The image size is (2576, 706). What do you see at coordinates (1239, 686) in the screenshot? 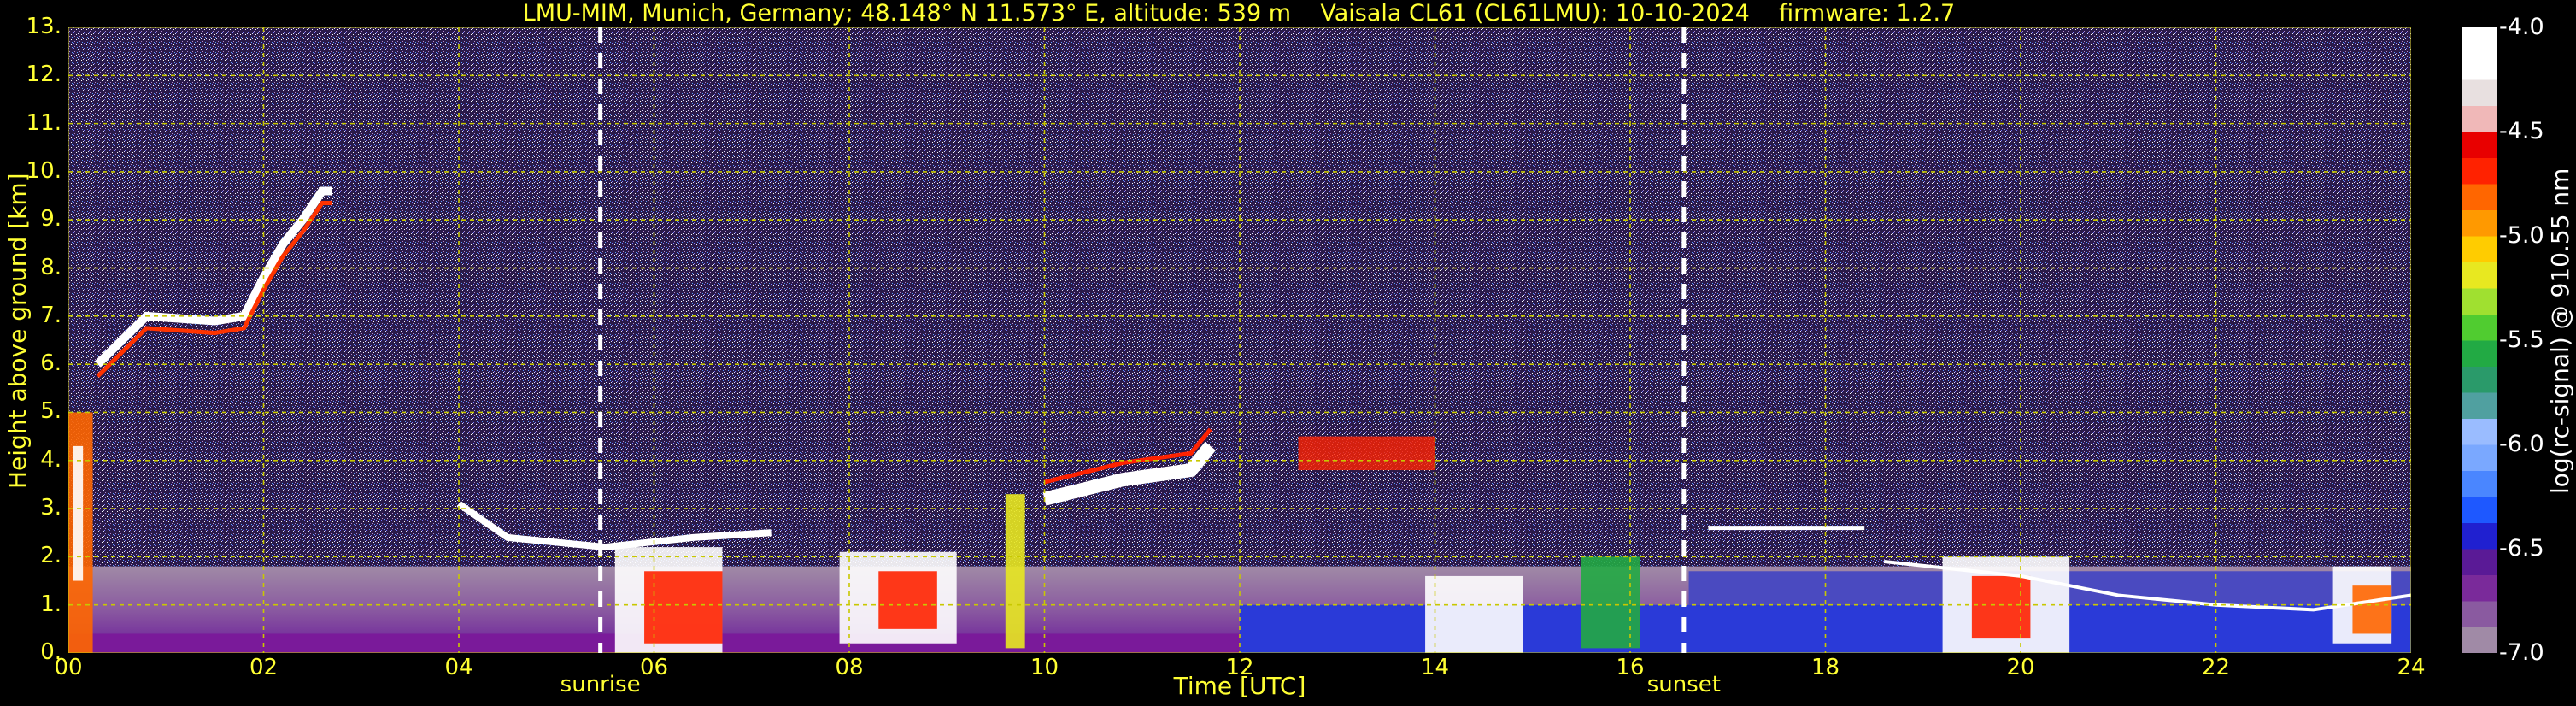
I see `x-axis-label: Time [UTC]` at bounding box center [1239, 686].